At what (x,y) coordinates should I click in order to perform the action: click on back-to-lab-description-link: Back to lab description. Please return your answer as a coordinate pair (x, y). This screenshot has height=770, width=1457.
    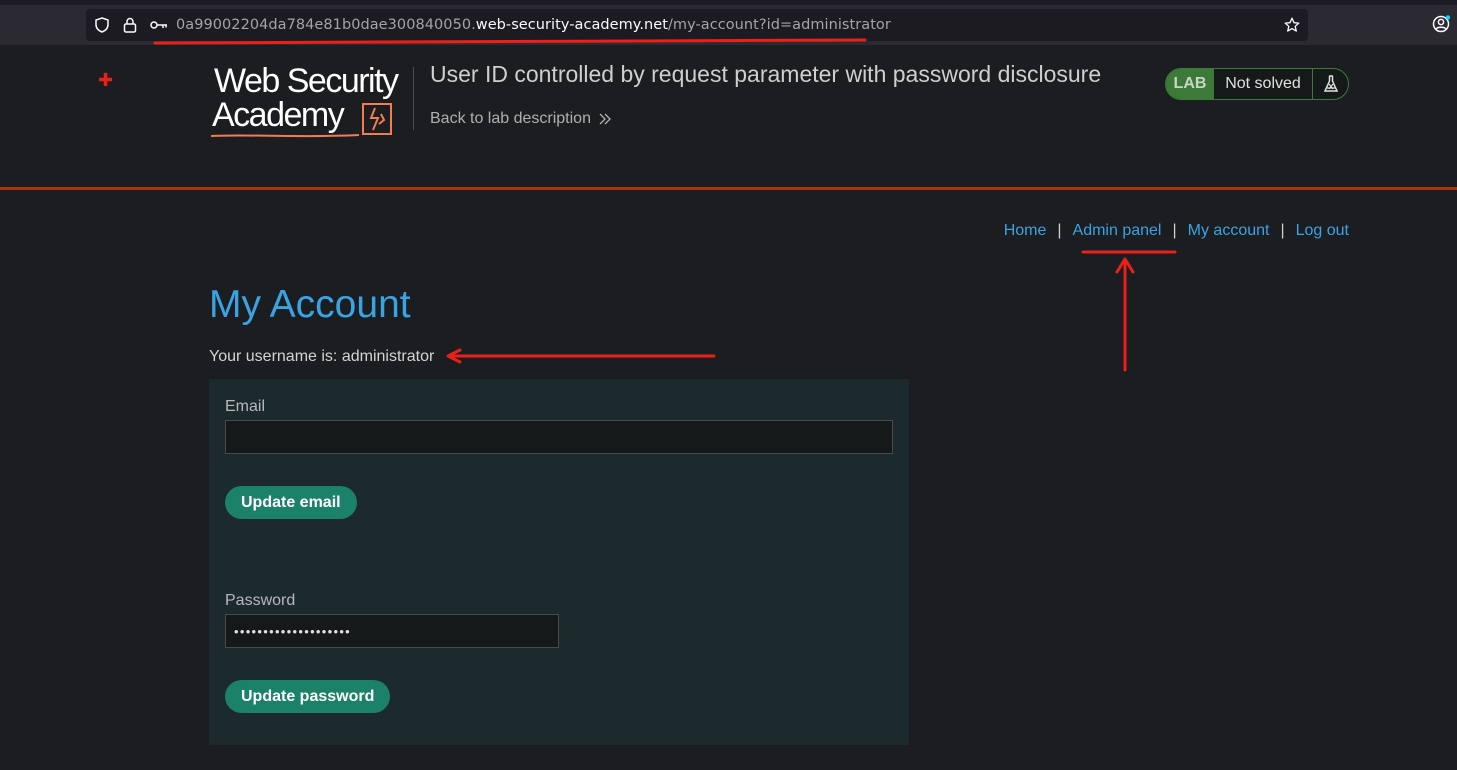
    Looking at the image, I should click on (520, 119).